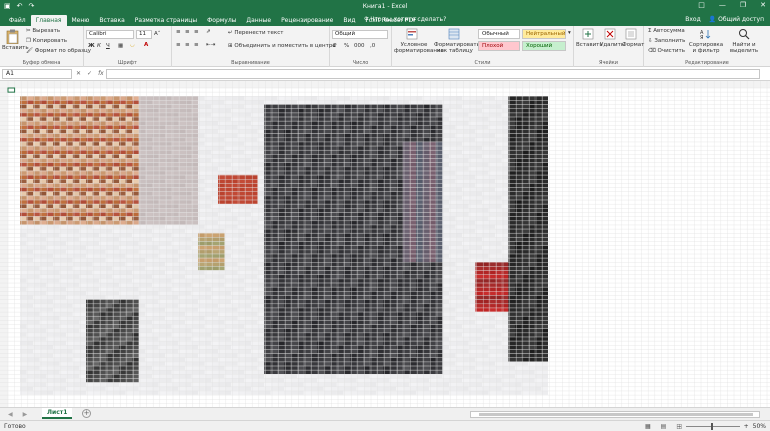 The width and height of the screenshot is (770, 431). Describe the element at coordinates (81, 20) in the screenshot. I see `tab-2: Меню` at that location.